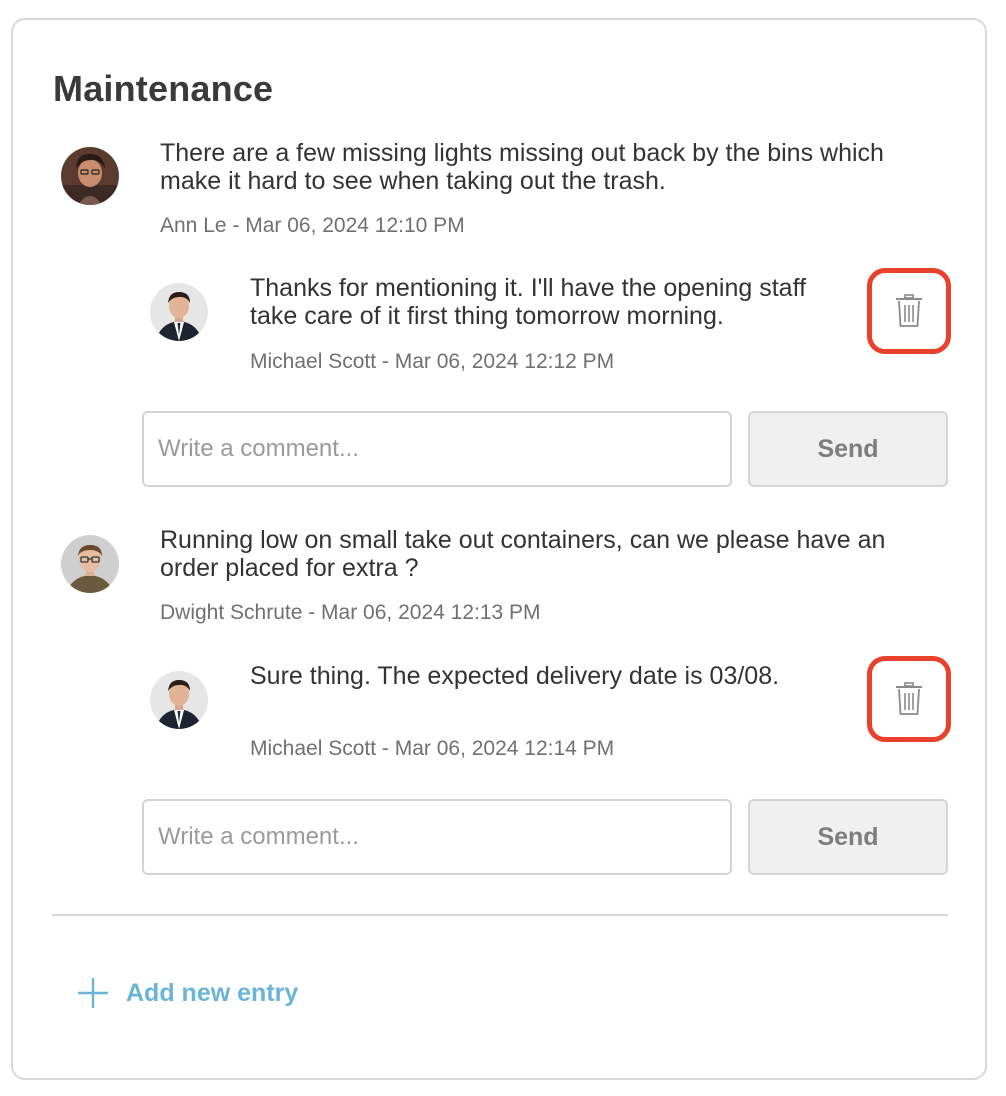 This screenshot has width=1006, height=1096. I want to click on plus-icon, so click(93, 993).